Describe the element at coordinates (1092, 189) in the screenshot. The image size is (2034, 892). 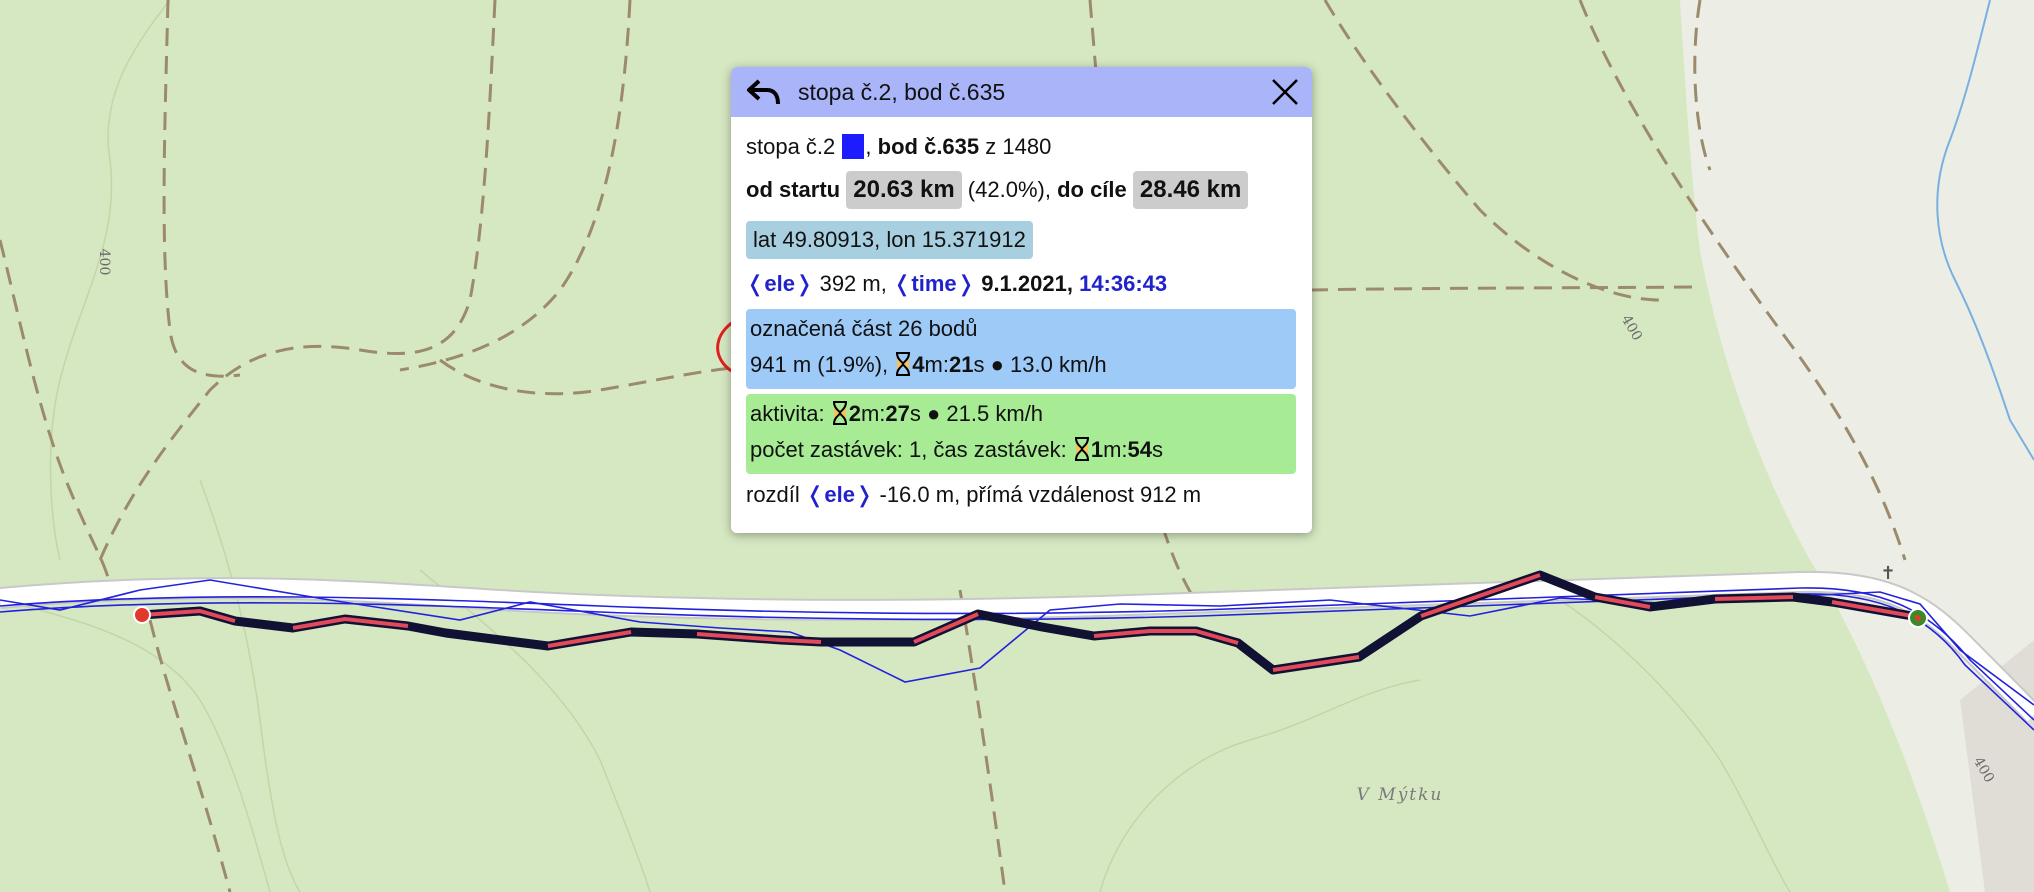
I see `to-end-label: do cíle` at that location.